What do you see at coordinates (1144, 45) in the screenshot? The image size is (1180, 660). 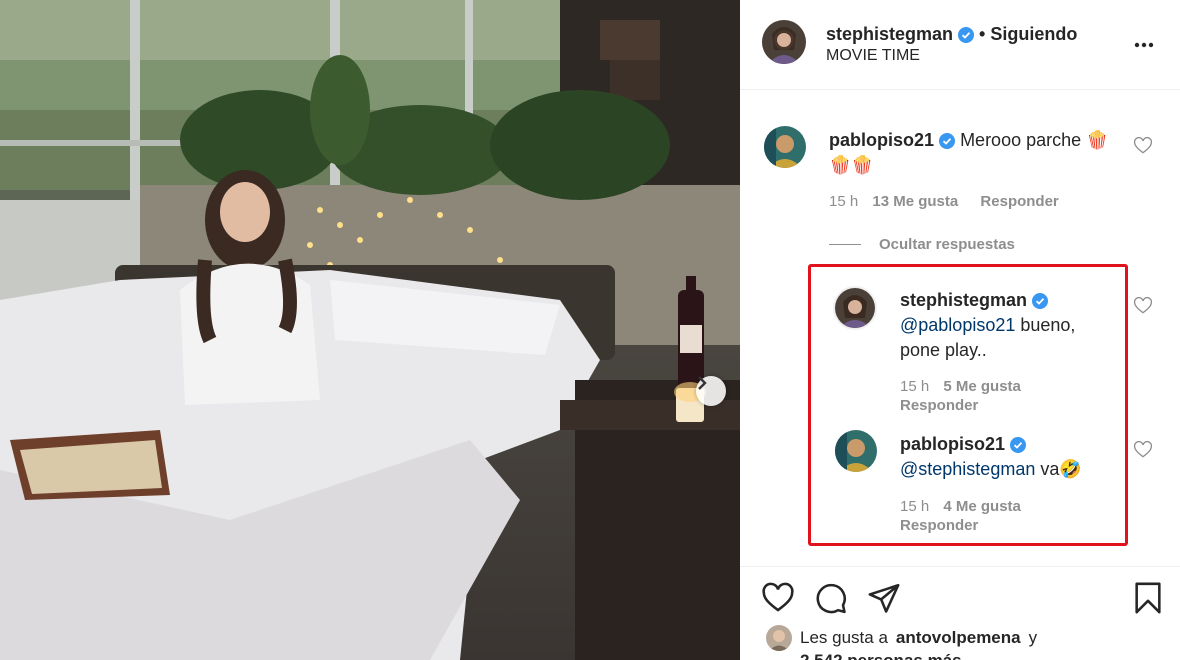 I see `more-icon` at bounding box center [1144, 45].